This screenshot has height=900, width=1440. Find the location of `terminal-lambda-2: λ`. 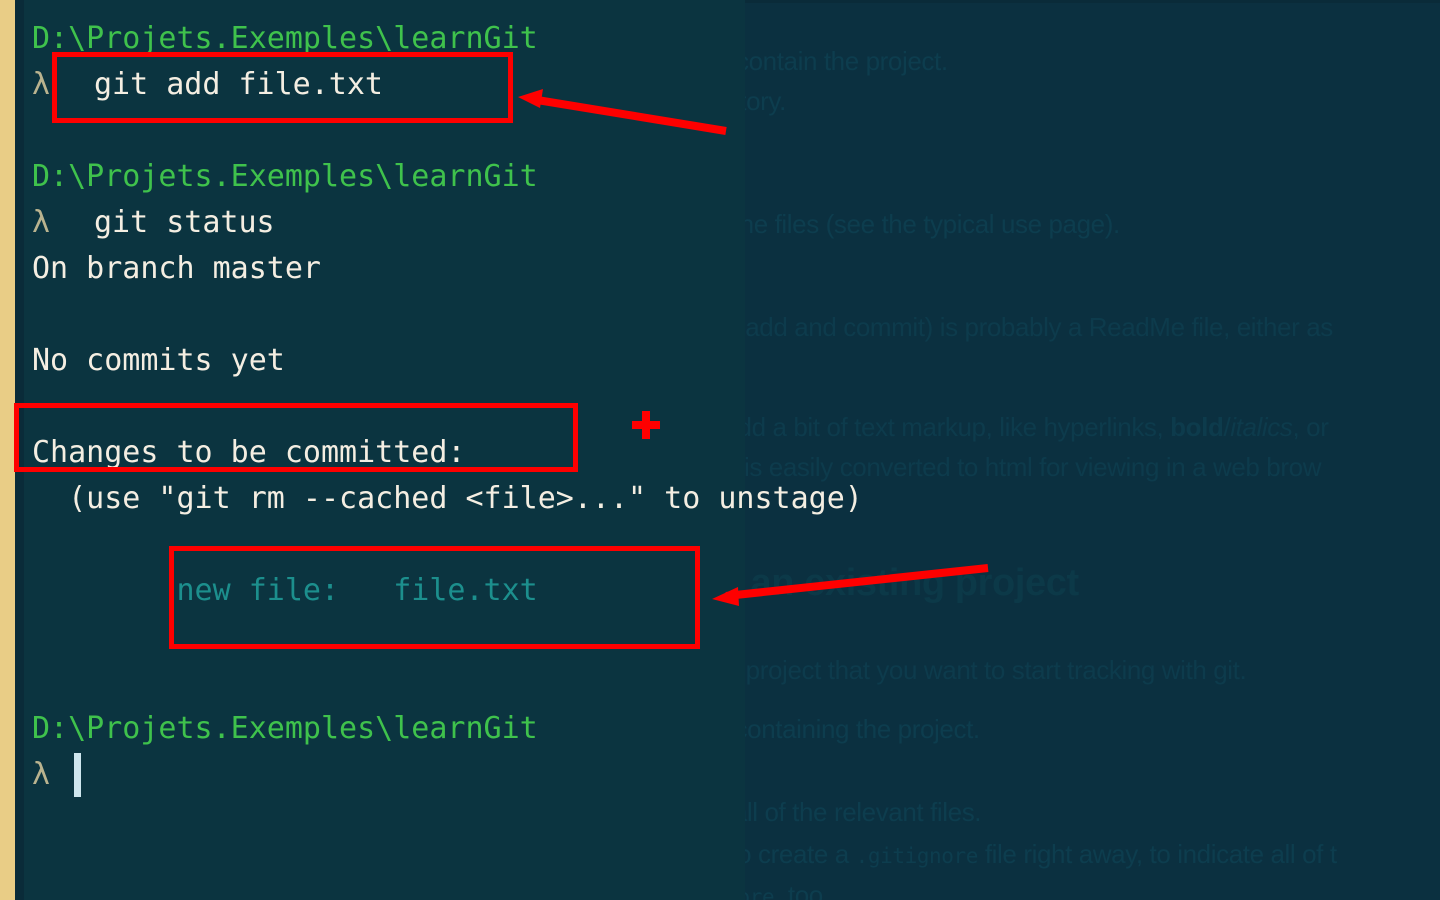

terminal-lambda-2: λ is located at coordinates (41, 222).